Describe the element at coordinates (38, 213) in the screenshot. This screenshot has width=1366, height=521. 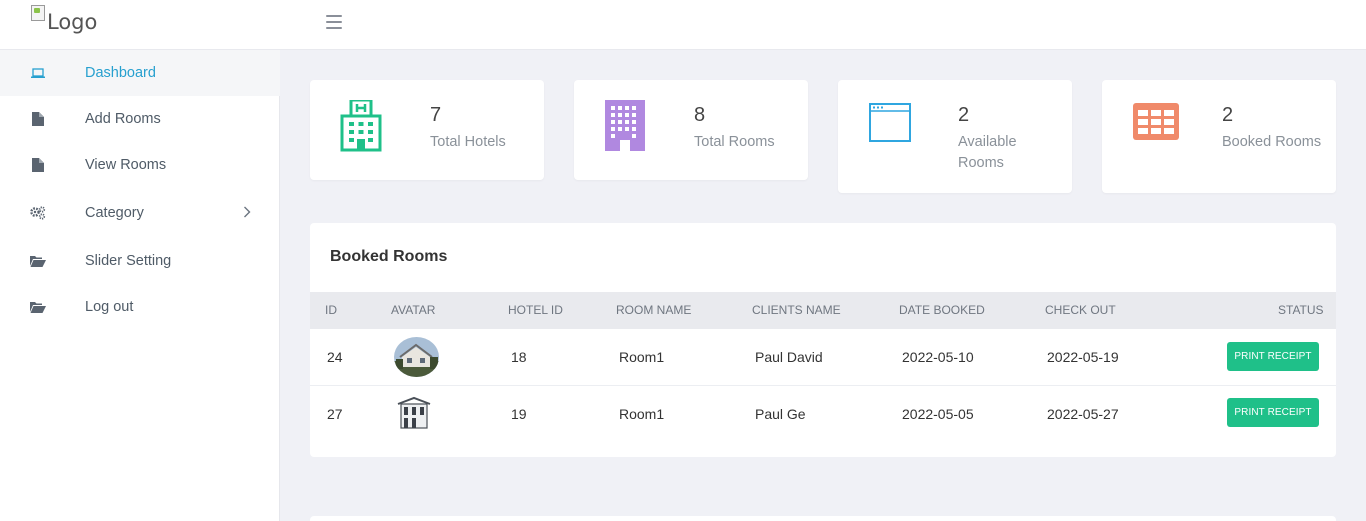
I see `gears-icon` at that location.